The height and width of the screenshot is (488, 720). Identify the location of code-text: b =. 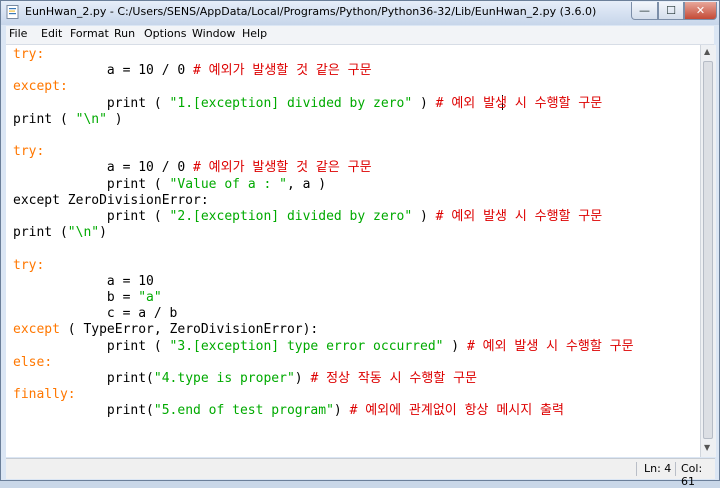
(76, 297).